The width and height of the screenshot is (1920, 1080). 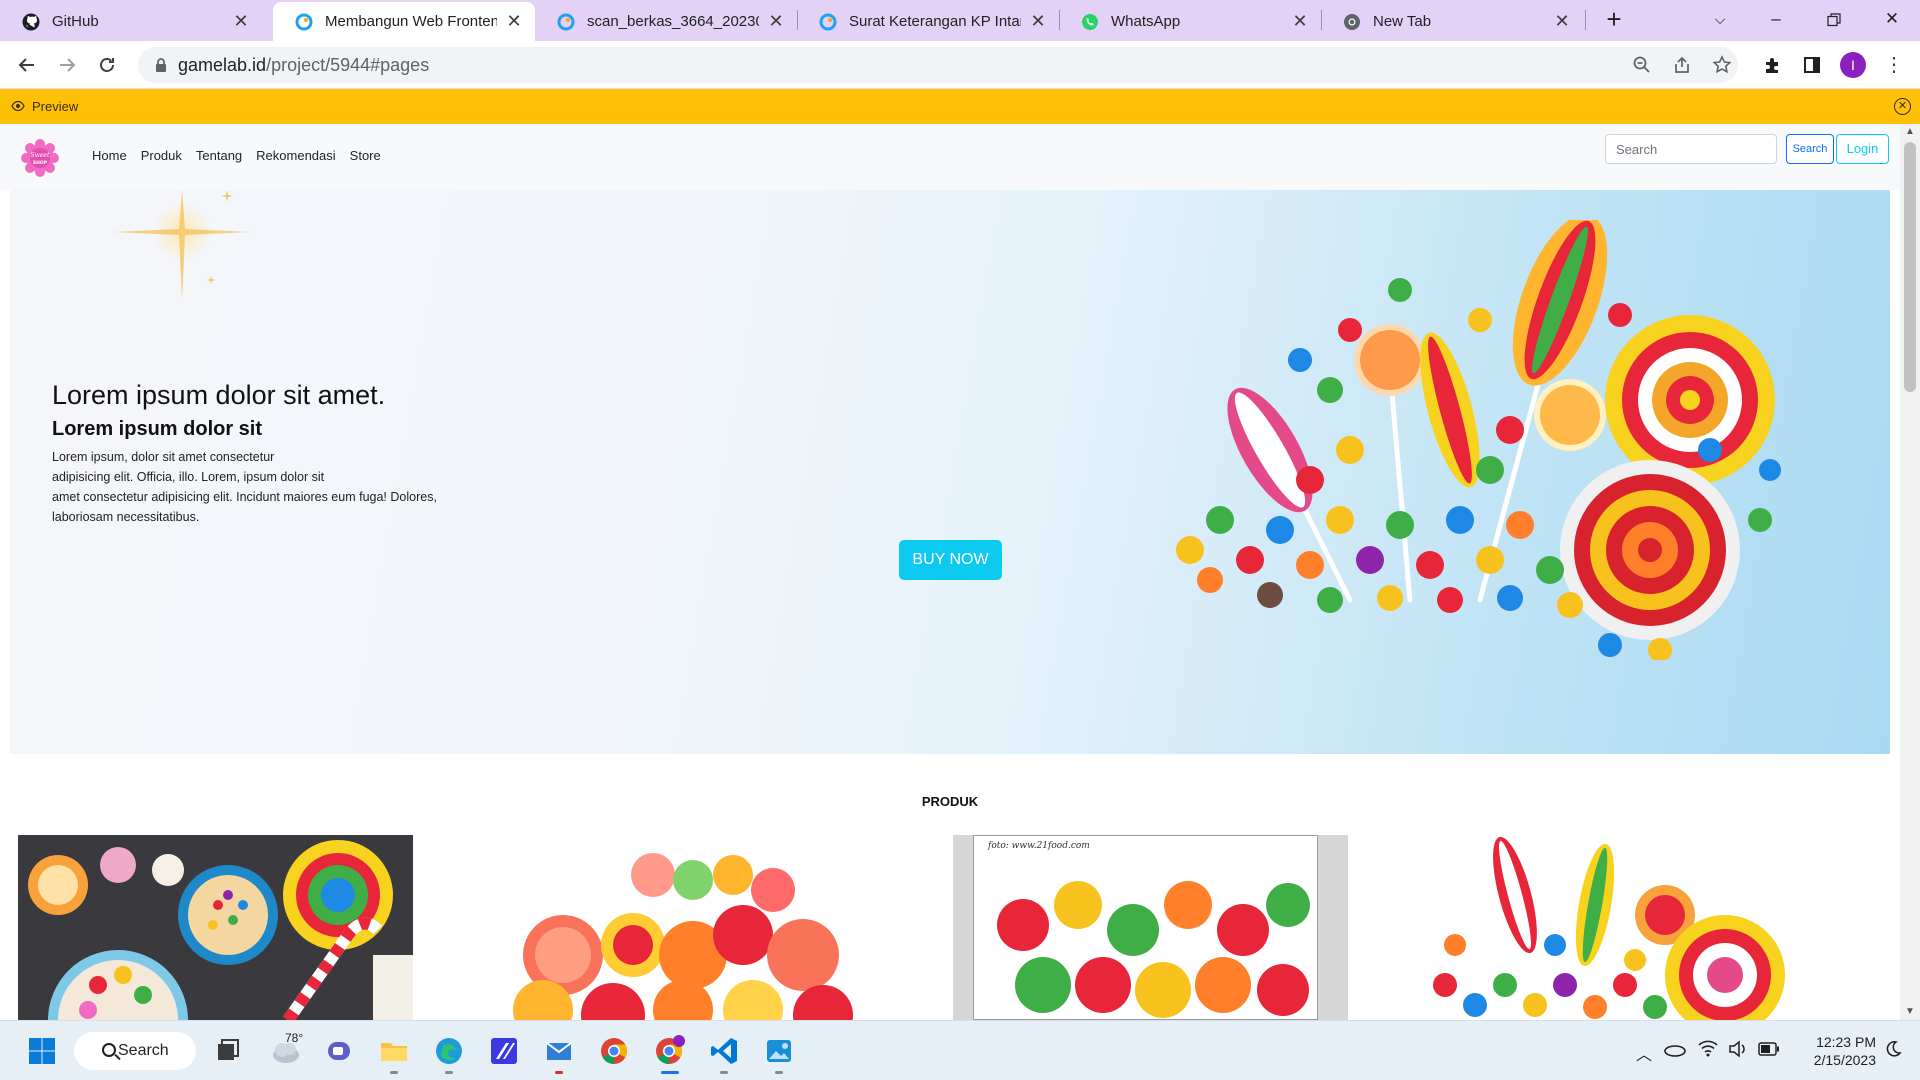 I want to click on nav-link-rekomendasi: Rekomendasi, so click(x=296, y=155).